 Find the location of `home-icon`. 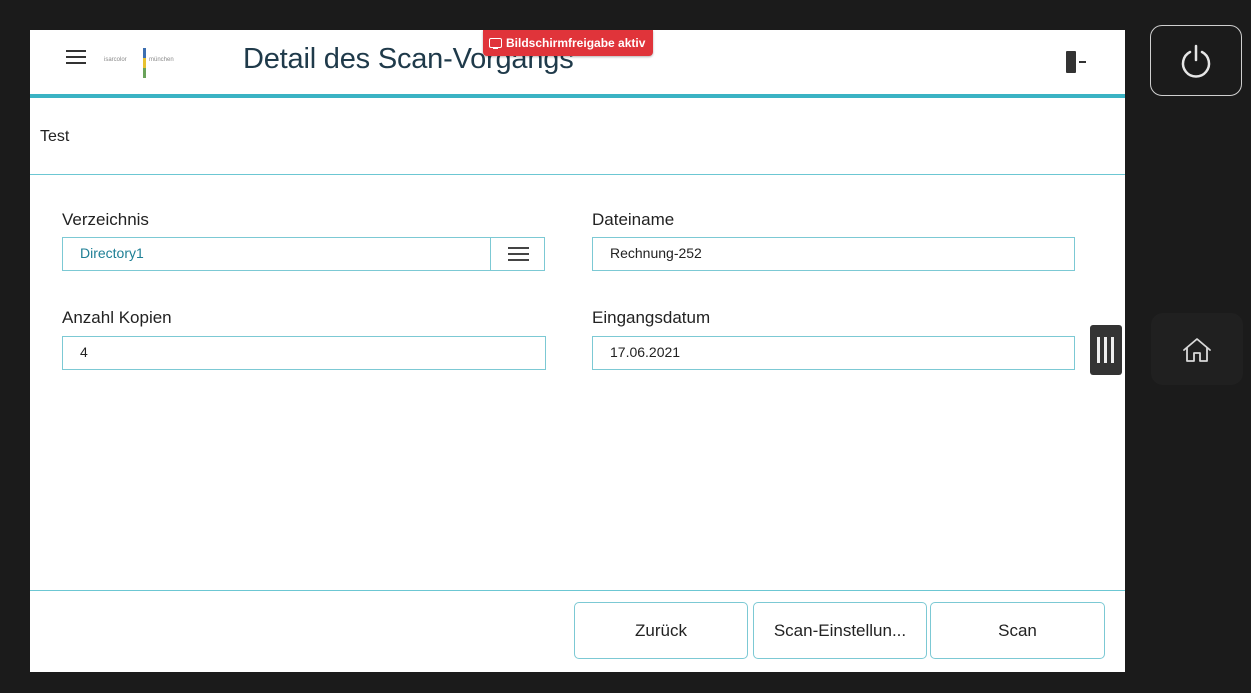

home-icon is located at coordinates (1197, 350).